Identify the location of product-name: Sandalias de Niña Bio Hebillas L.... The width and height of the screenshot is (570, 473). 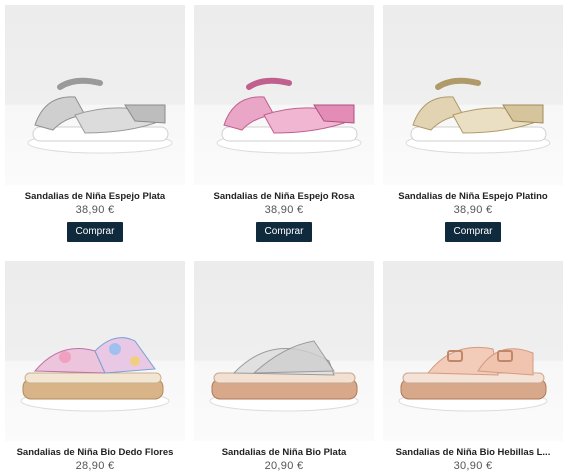
(473, 452).